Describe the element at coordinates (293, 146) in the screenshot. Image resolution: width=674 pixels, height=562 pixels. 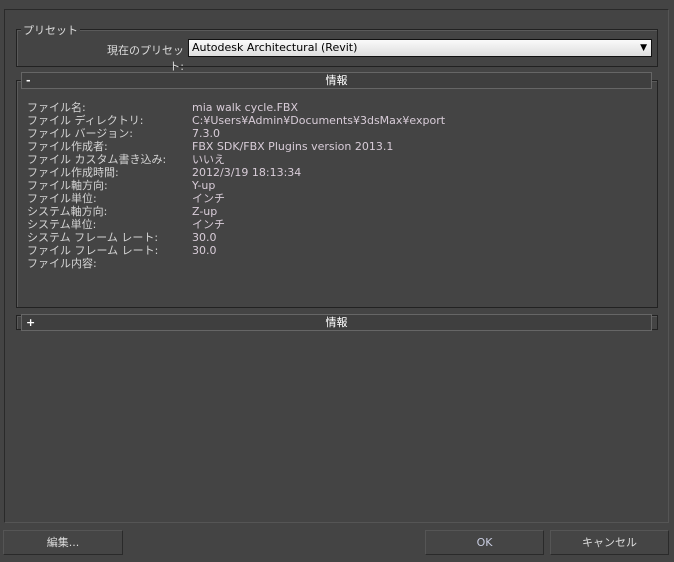
I see `info-value: FBX SDK/FBX Plugins version 2013.1` at that location.